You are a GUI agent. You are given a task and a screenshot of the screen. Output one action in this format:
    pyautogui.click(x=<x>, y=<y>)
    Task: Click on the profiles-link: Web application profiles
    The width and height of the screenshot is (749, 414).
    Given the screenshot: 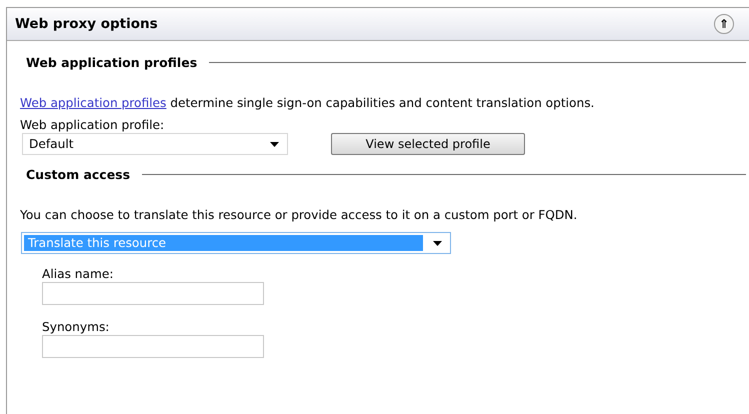 What is the action you would take?
    pyautogui.click(x=93, y=103)
    